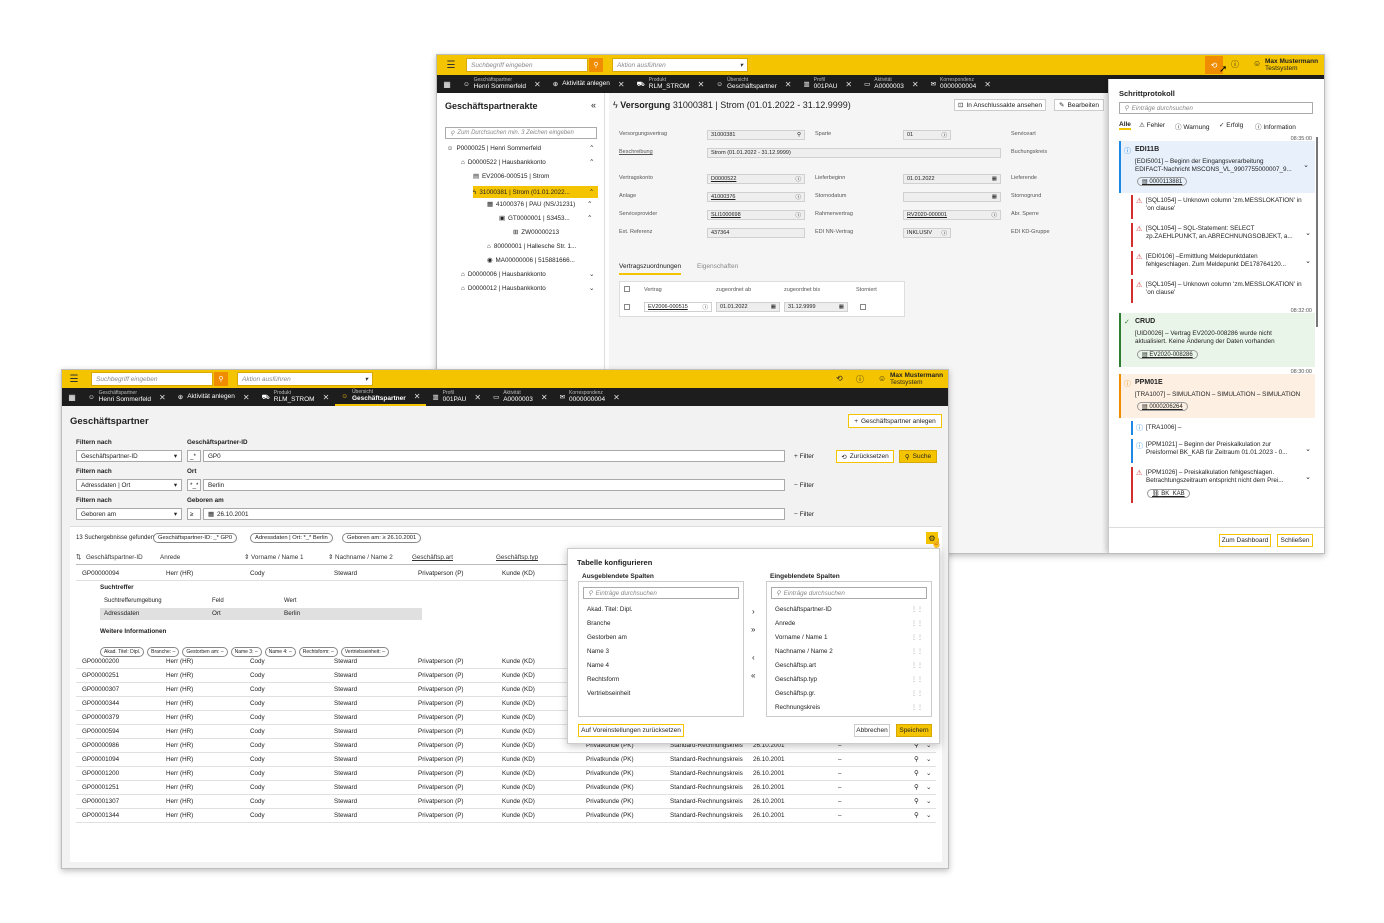  Describe the element at coordinates (1231, 125) in the screenshot. I see `log-filter-success: ✓ Erfolg` at that location.